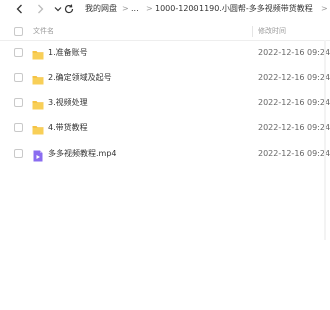 This screenshot has width=330, height=310. Describe the element at coordinates (165, 31) in the screenshot. I see `file-list-header: 文件名 修改时间` at that location.